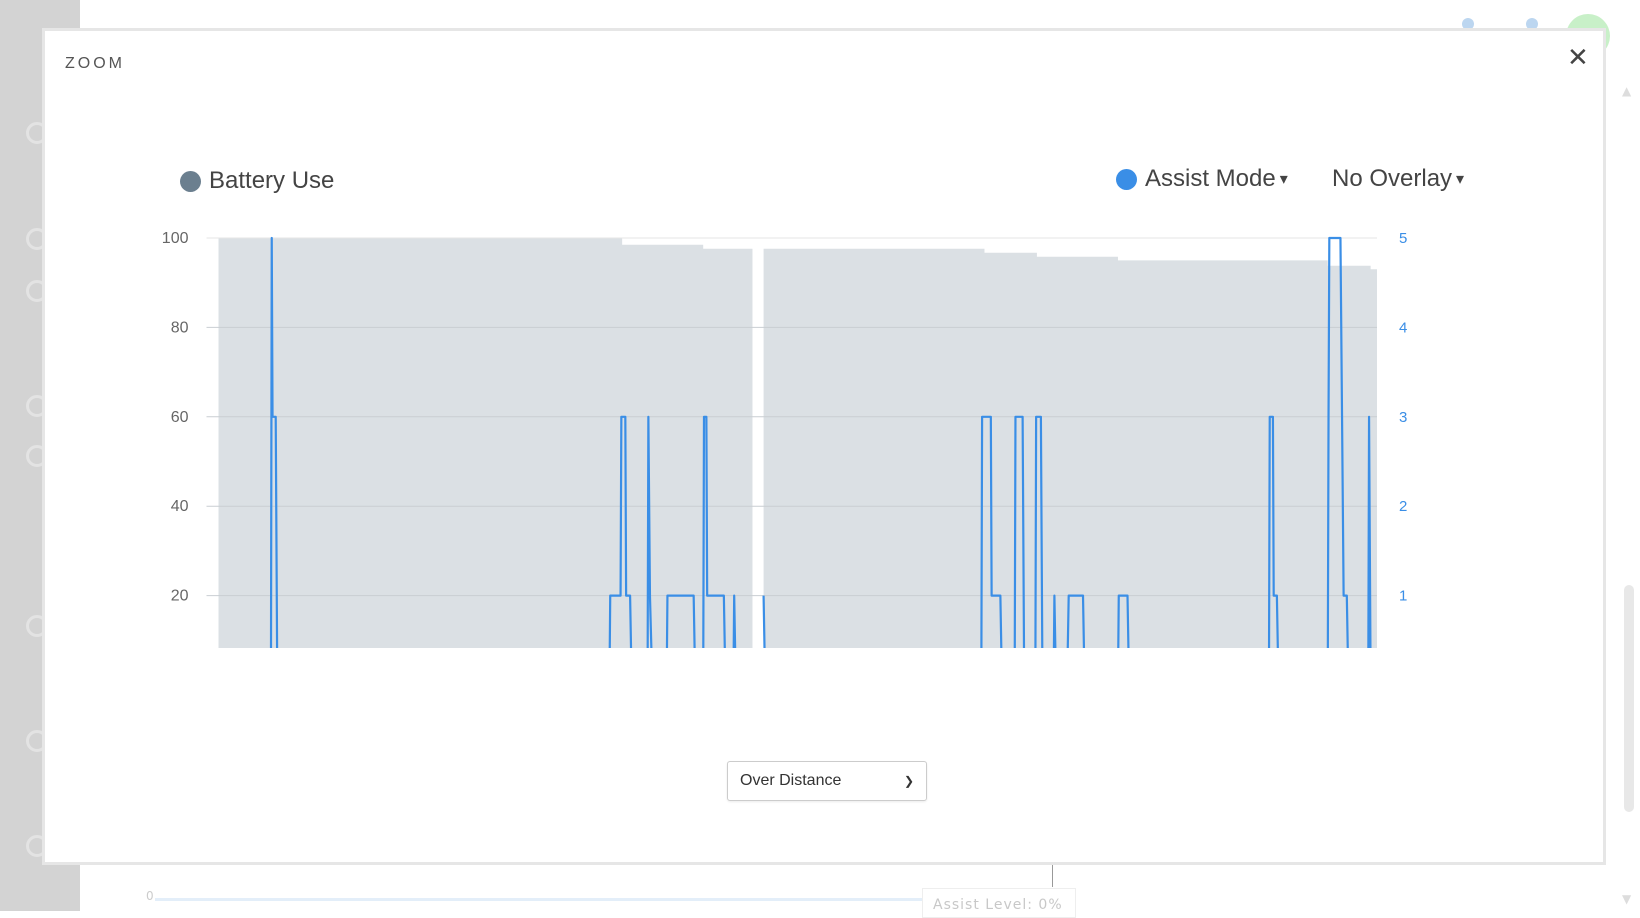 This screenshot has width=1640, height=918. Describe the element at coordinates (860, 14) in the screenshot. I see `top-bar` at that location.